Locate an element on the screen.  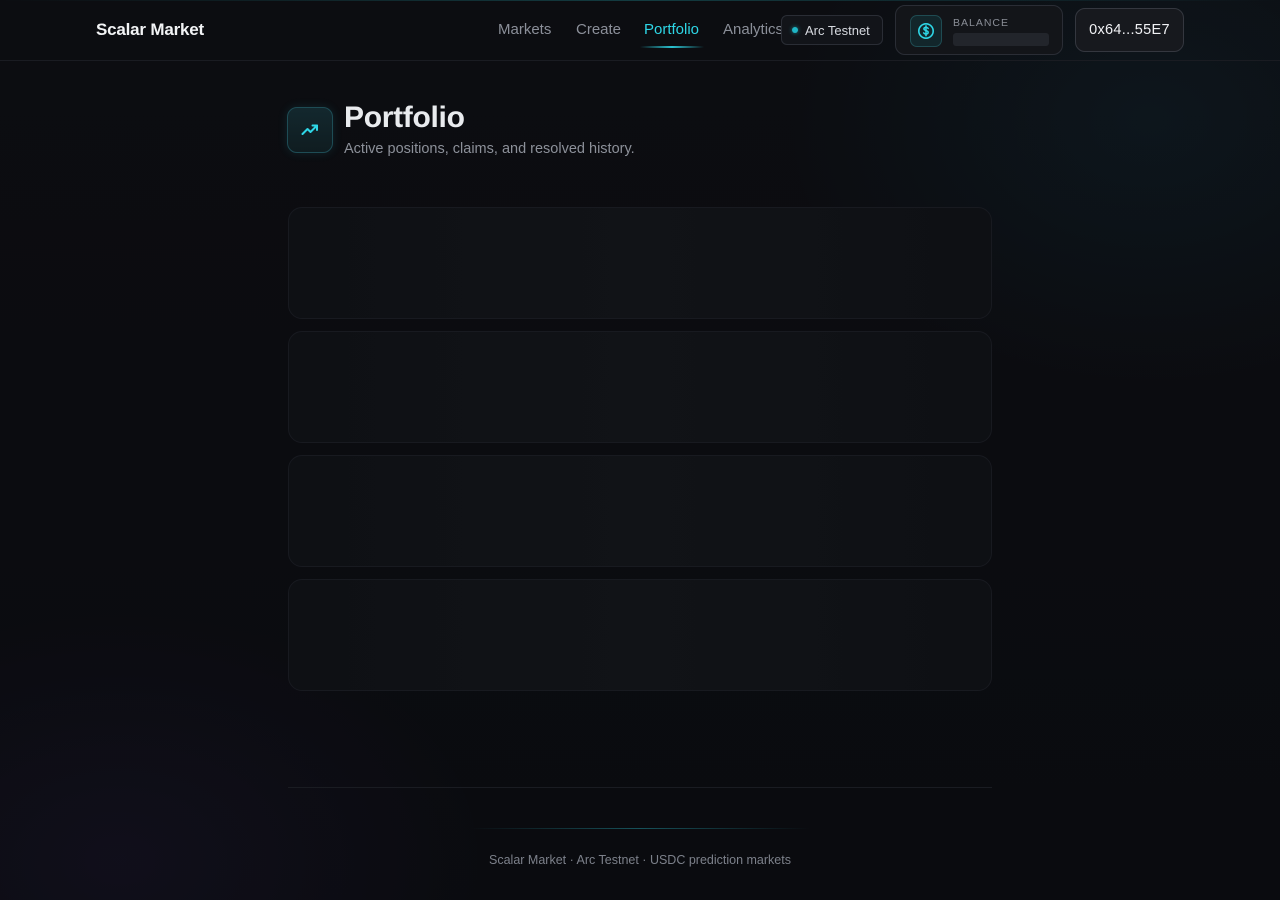
wallet-address-button: 0x64...55E7 is located at coordinates (1129, 30).